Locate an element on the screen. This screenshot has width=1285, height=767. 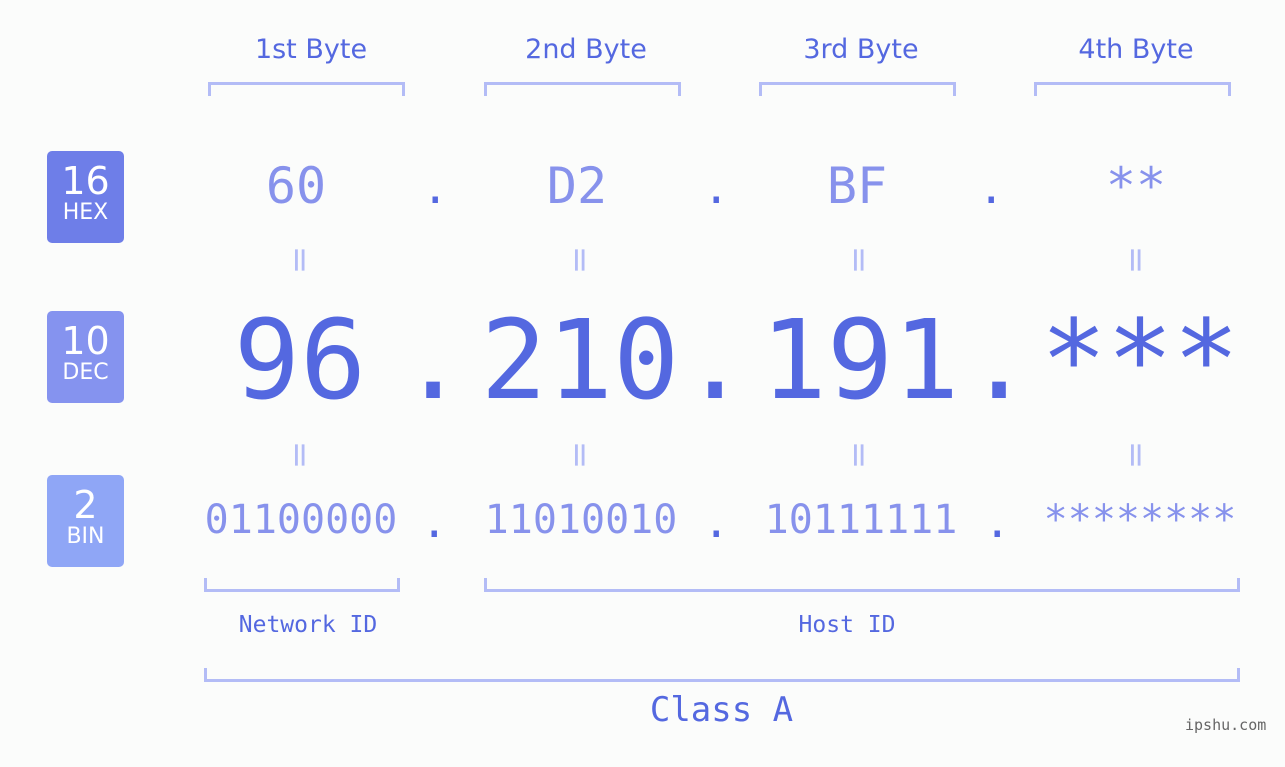
dec-byte-2: 210 is located at coordinates (580, 360).